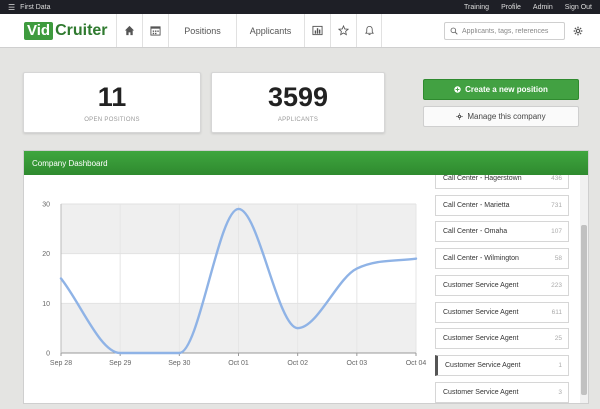  Describe the element at coordinates (560, 392) in the screenshot. I see `position-applicant-count: 3` at that location.